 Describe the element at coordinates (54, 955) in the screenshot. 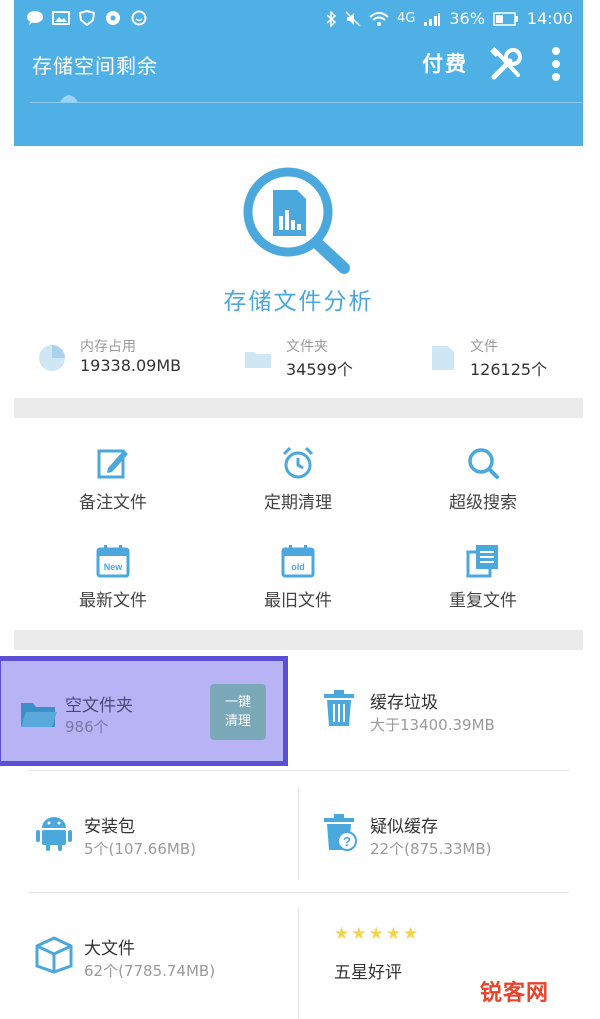

I see `box-icon` at that location.